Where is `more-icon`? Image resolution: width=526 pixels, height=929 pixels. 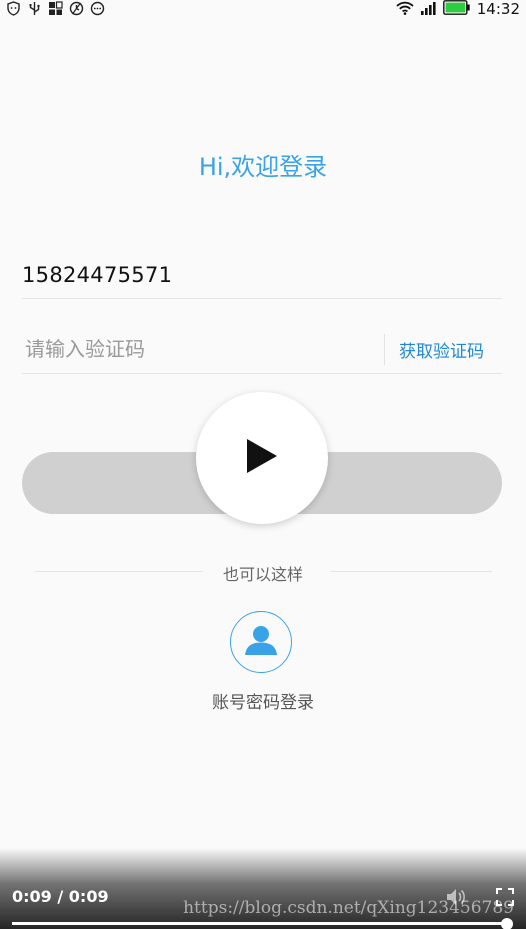
more-icon is located at coordinates (97, 8).